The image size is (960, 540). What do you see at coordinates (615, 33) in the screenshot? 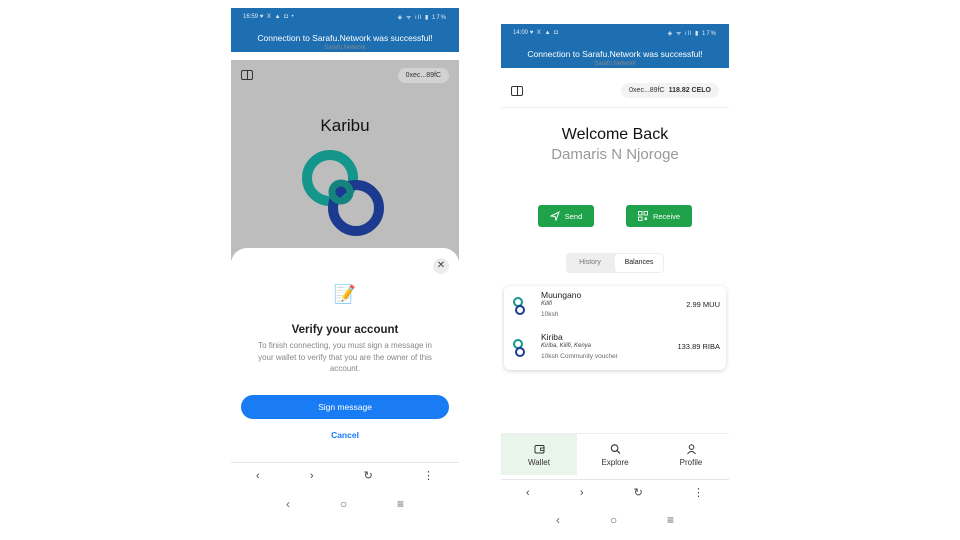
I see `status-bar: 14:00 ♥ X ▲ ◘ ◈ ᯤ ıll ▮ 17%` at bounding box center [615, 33].